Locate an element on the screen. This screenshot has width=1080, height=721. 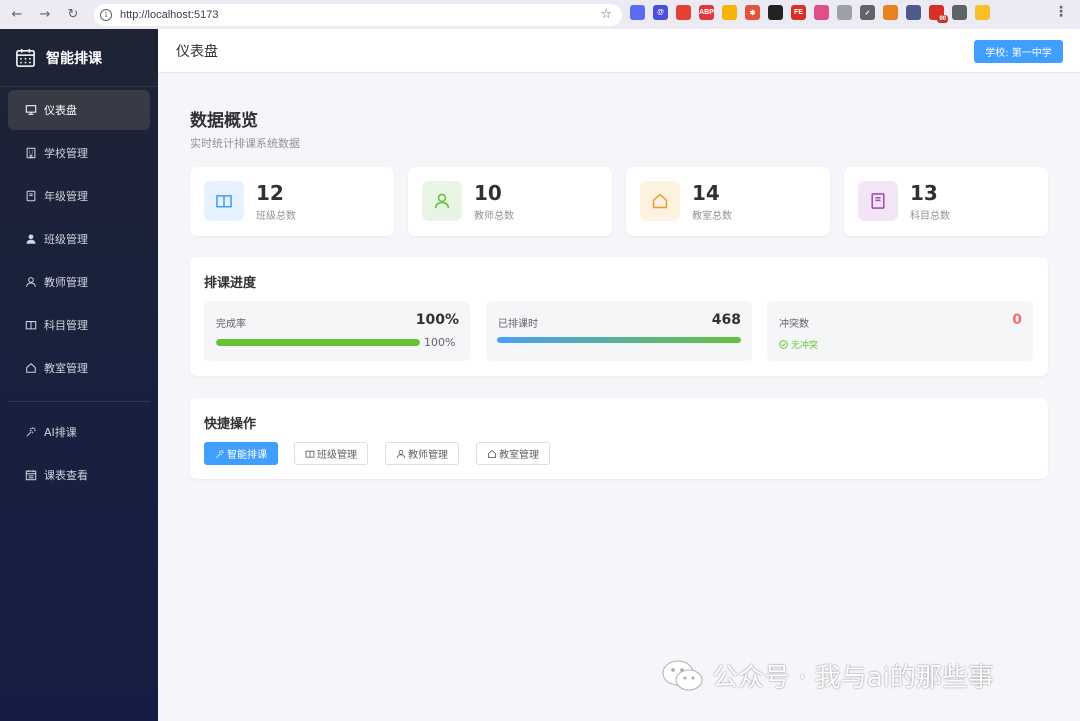
watermark: 公众号 · 我与ai的那些事 is located at coordinates (828, 675).